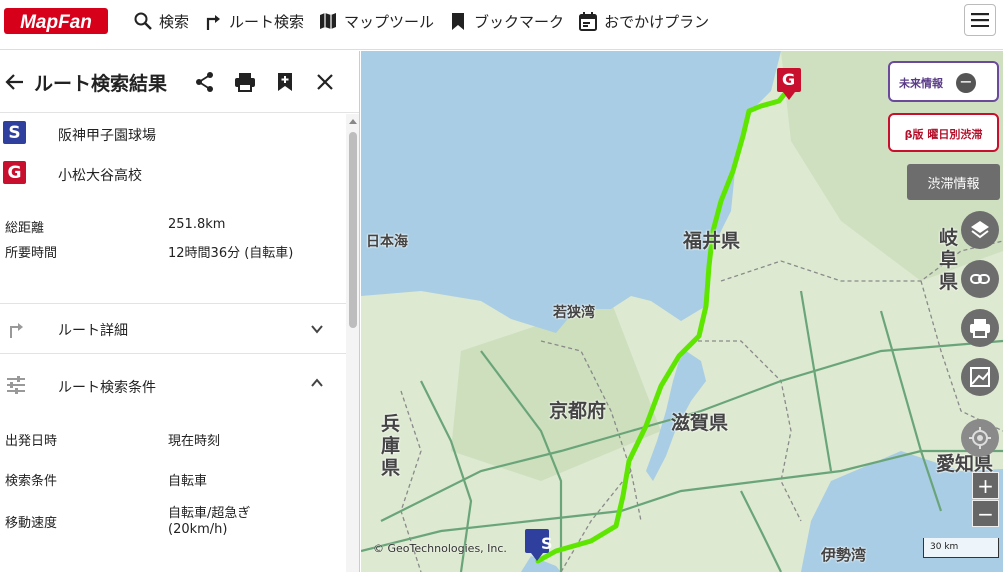 This screenshot has width=1003, height=572. Describe the element at coordinates (325, 82) in the screenshot. I see `close-icon` at that location.